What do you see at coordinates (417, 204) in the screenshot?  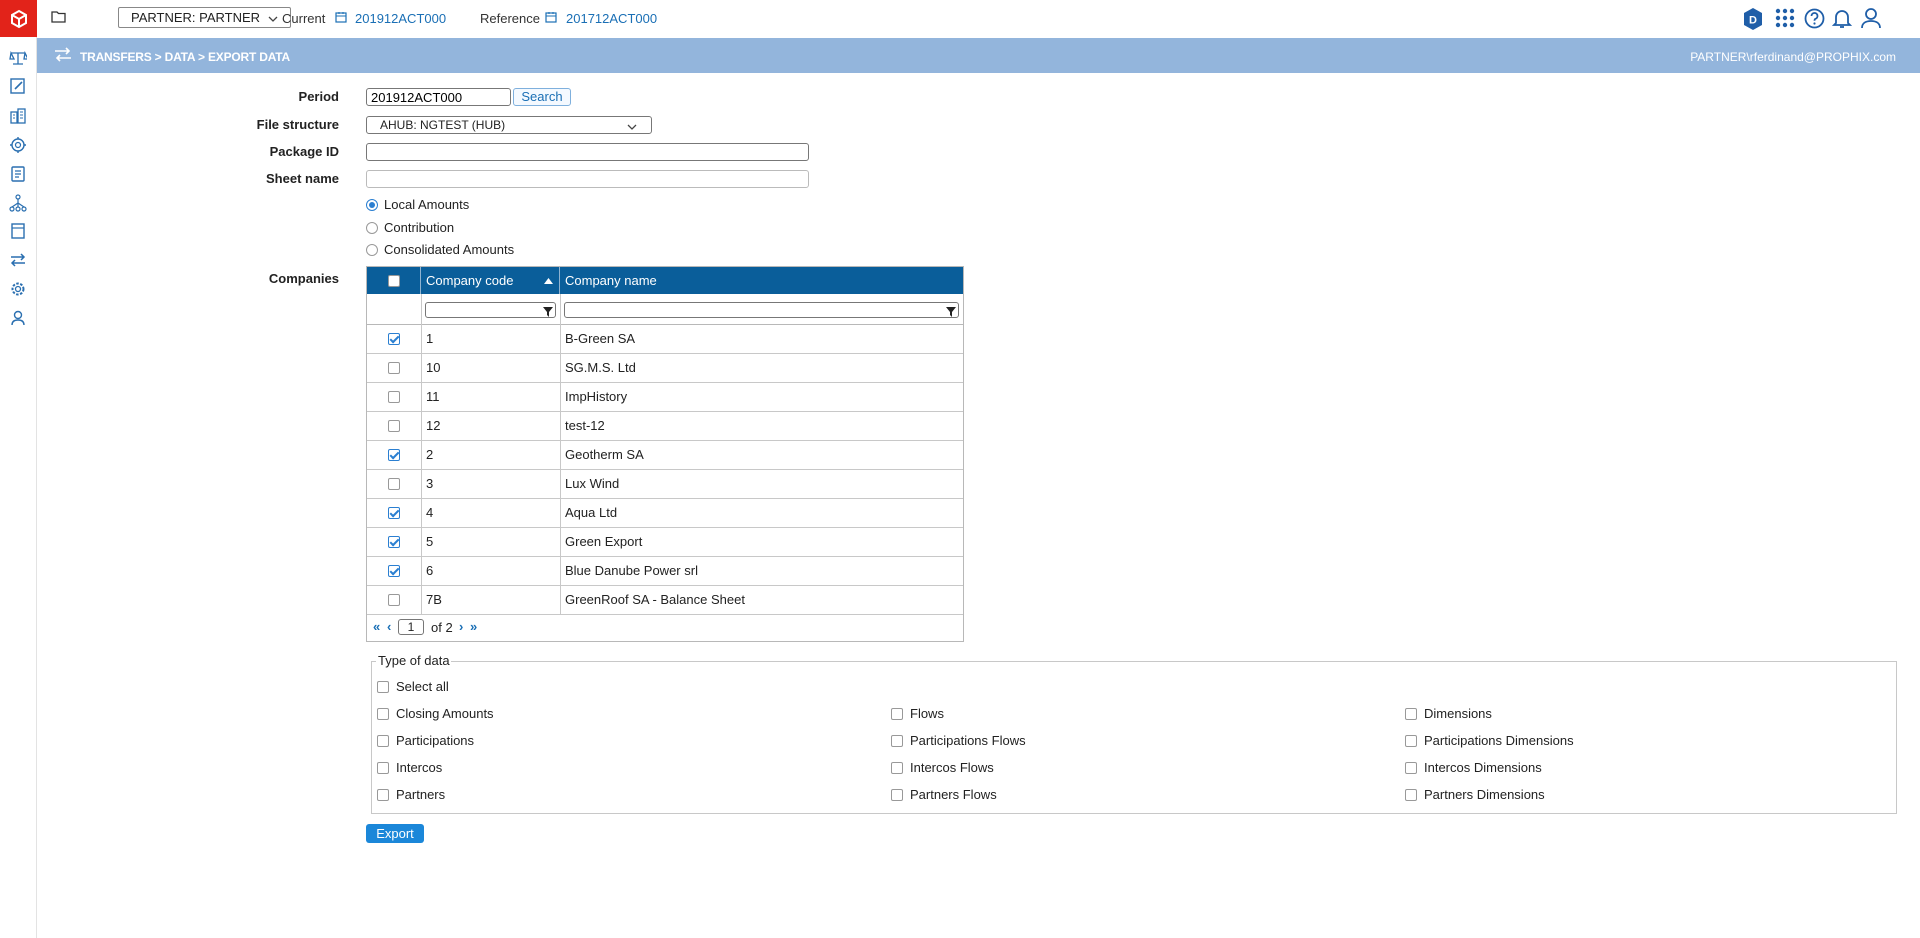 I see `radio-local-amounts: Local Amounts` at bounding box center [417, 204].